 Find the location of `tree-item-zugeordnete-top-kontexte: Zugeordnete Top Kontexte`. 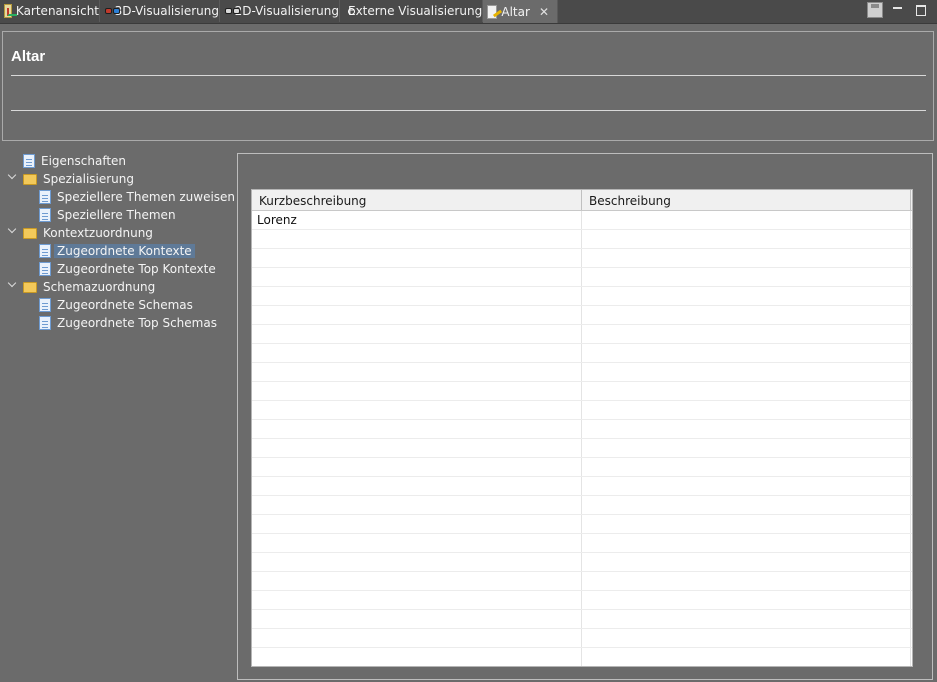

tree-item-zugeordnete-top-kontexte: Zugeordnete Top Kontexte is located at coordinates (127, 269).